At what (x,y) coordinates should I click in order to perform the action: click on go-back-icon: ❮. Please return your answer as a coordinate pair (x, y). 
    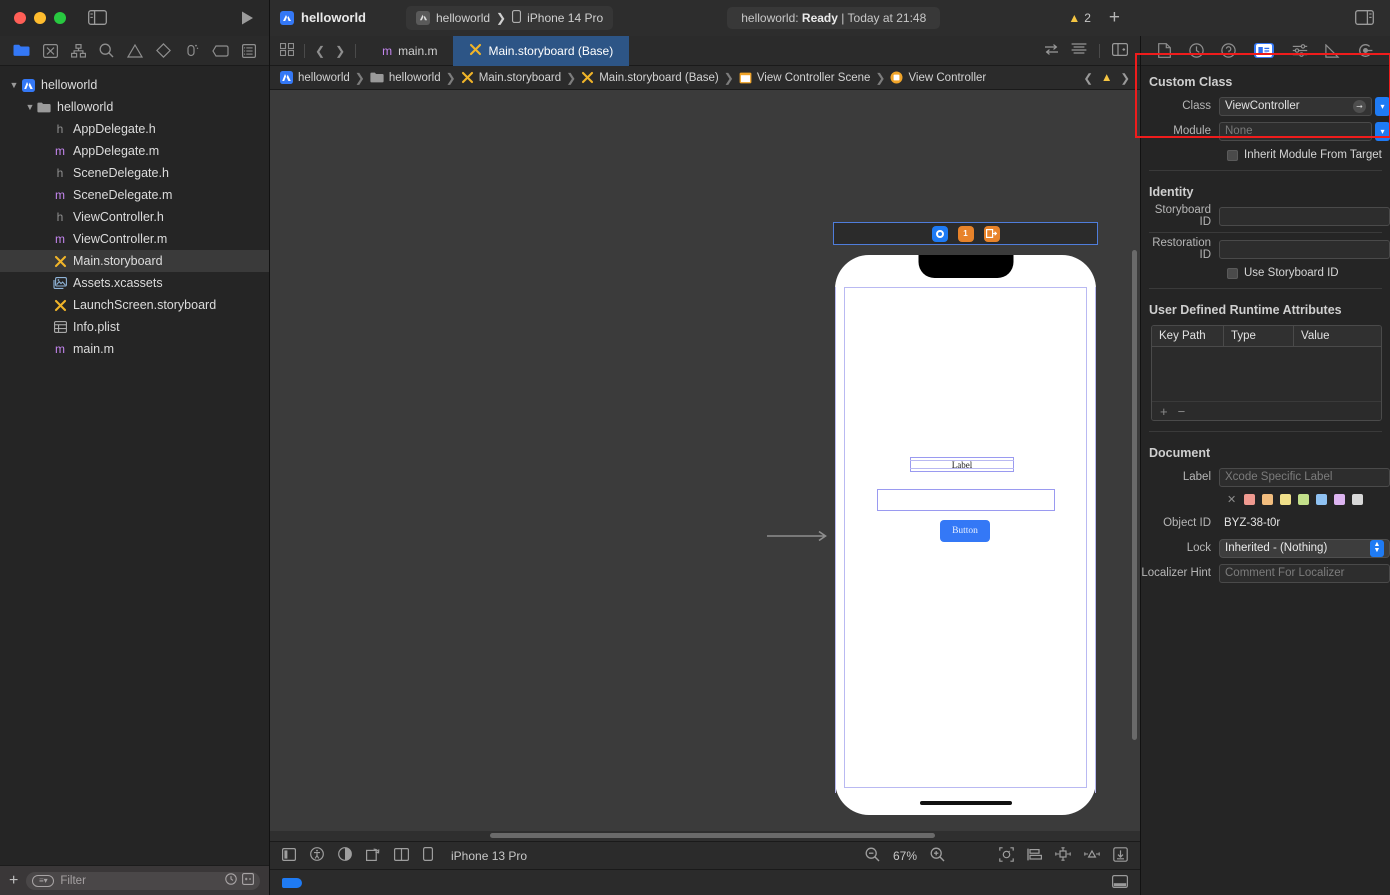
    Looking at the image, I should click on (320, 51).